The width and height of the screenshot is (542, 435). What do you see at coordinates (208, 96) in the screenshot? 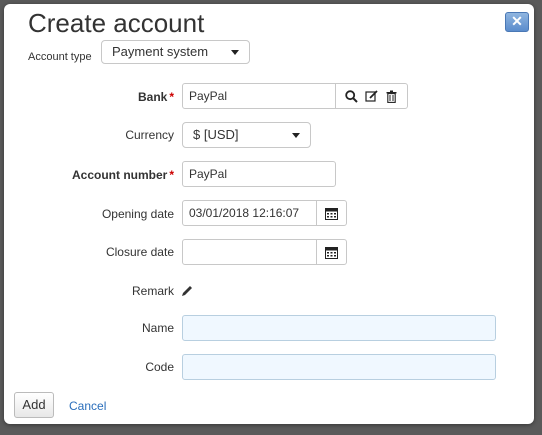
I see `bank-value: PayPal` at bounding box center [208, 96].